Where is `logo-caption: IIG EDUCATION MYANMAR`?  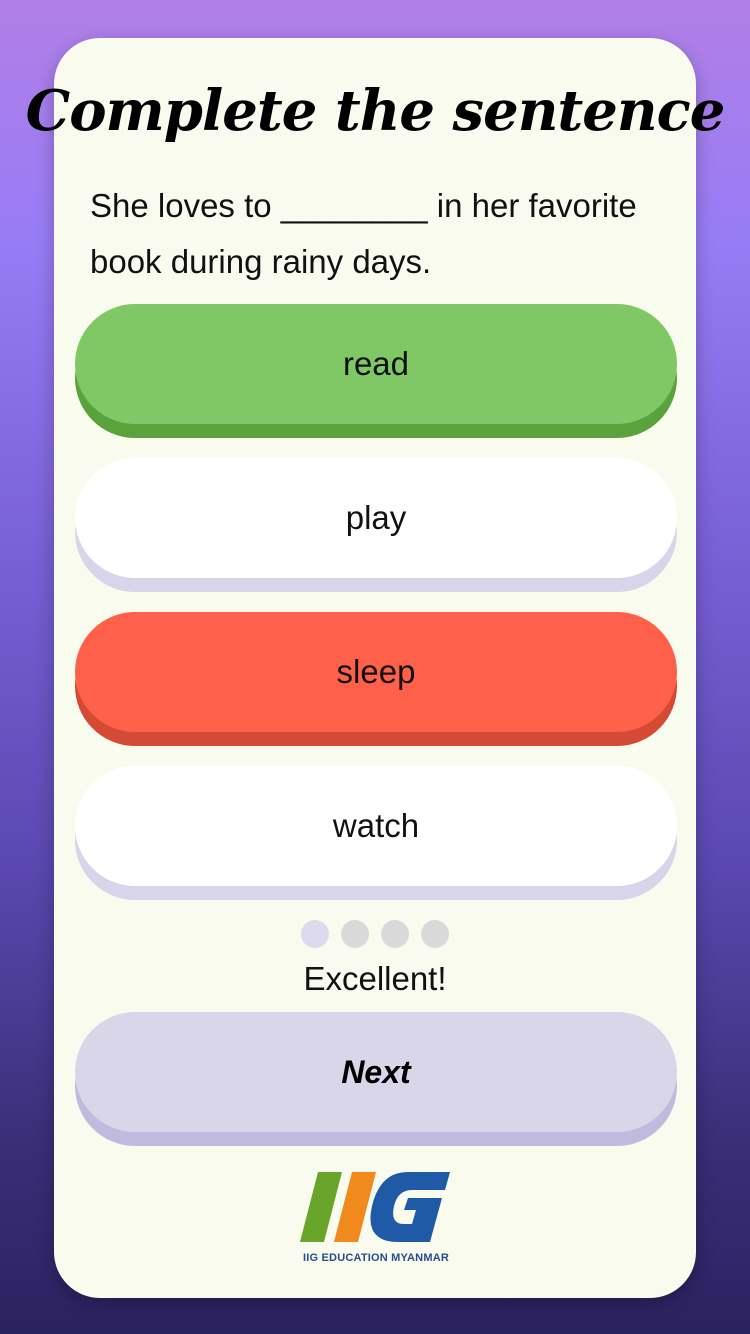 logo-caption: IIG EDUCATION MYANMAR is located at coordinates (376, 1258).